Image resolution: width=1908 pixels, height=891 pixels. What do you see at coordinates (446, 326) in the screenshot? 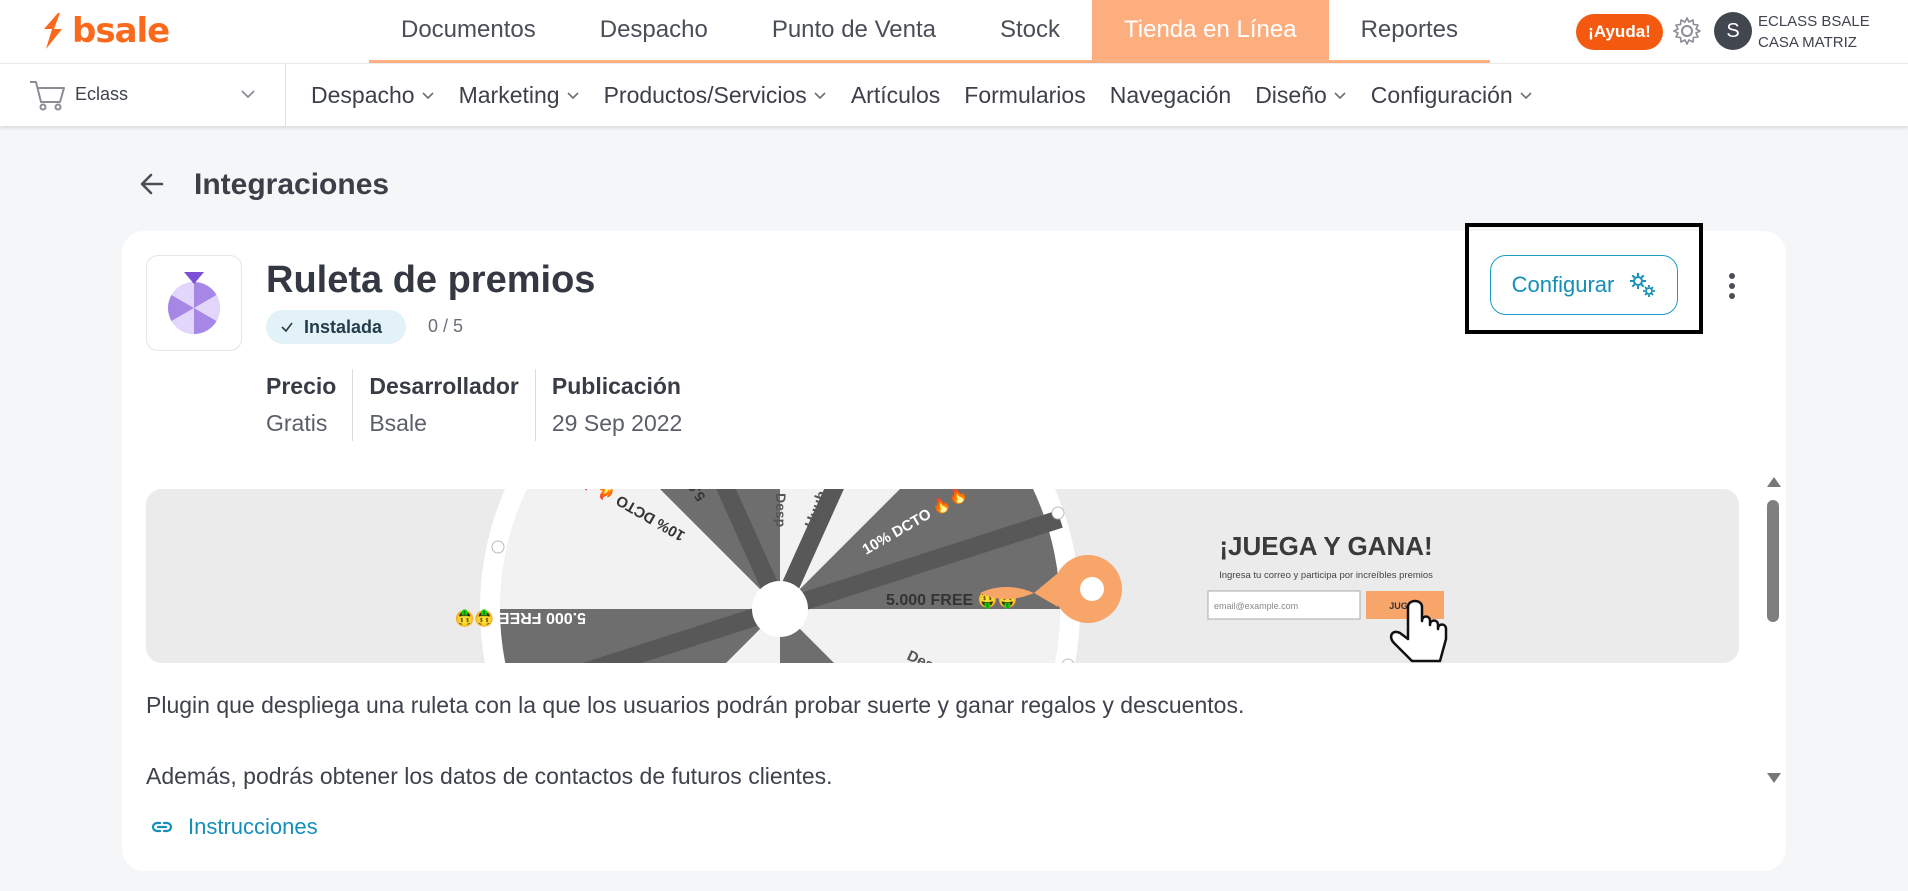
I see `app-rating: 0 / 5` at bounding box center [446, 326].